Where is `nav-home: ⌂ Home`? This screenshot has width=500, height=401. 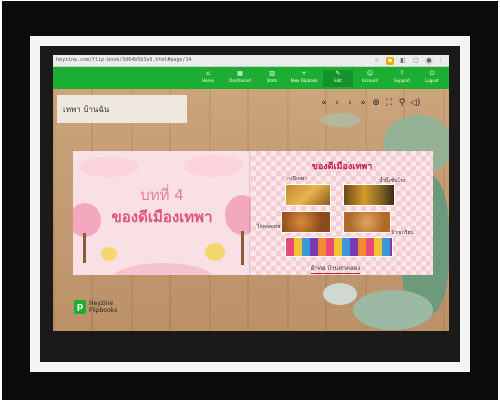
nav-home: ⌂ Home is located at coordinates (208, 78).